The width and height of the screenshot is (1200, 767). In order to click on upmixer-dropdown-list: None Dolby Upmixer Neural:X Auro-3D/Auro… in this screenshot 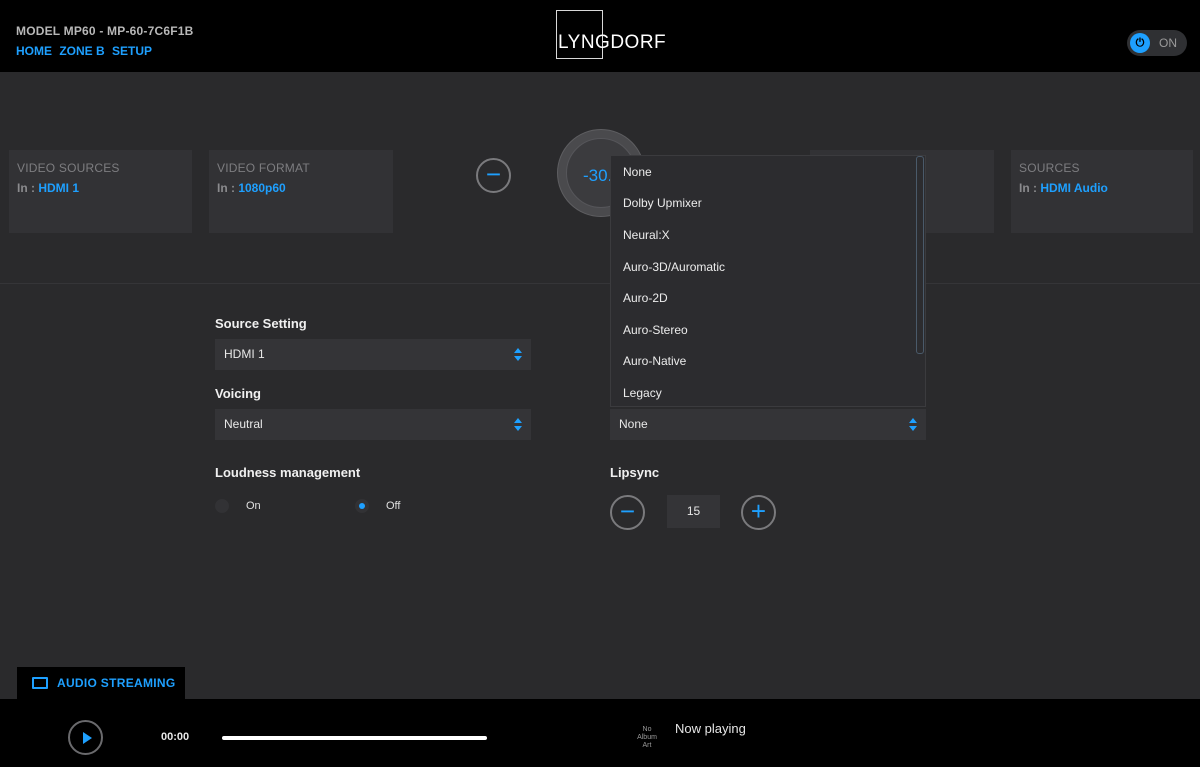, I will do `click(768, 281)`.